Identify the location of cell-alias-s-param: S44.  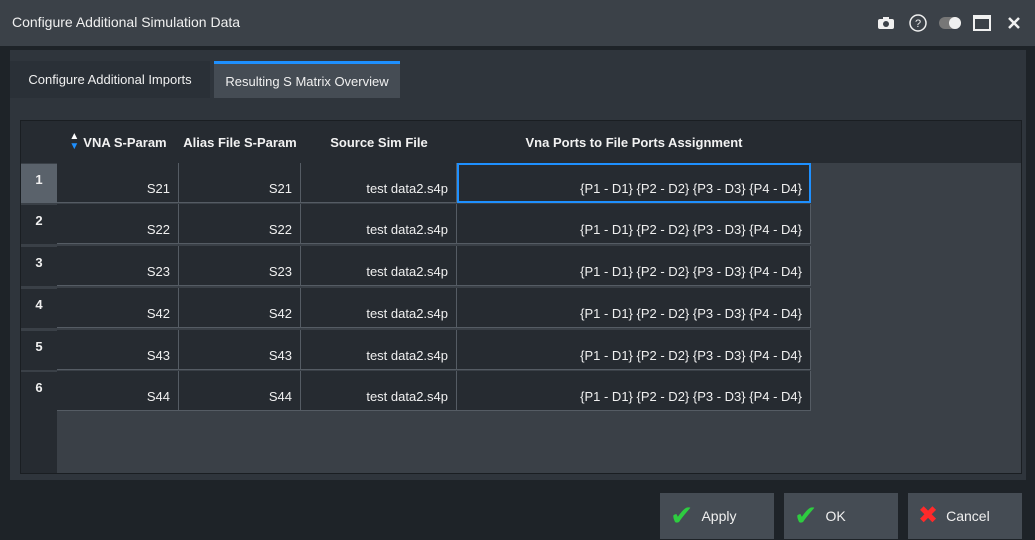
(240, 391).